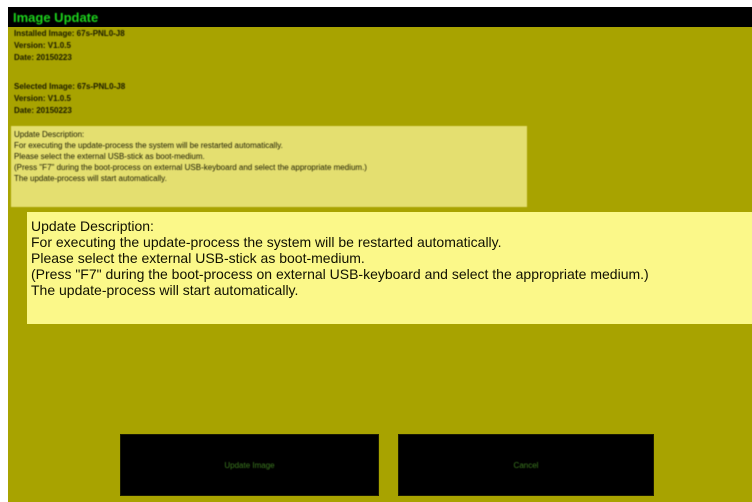 The width and height of the screenshot is (752, 502). What do you see at coordinates (56, 17) in the screenshot?
I see `window-title: Image Update` at bounding box center [56, 17].